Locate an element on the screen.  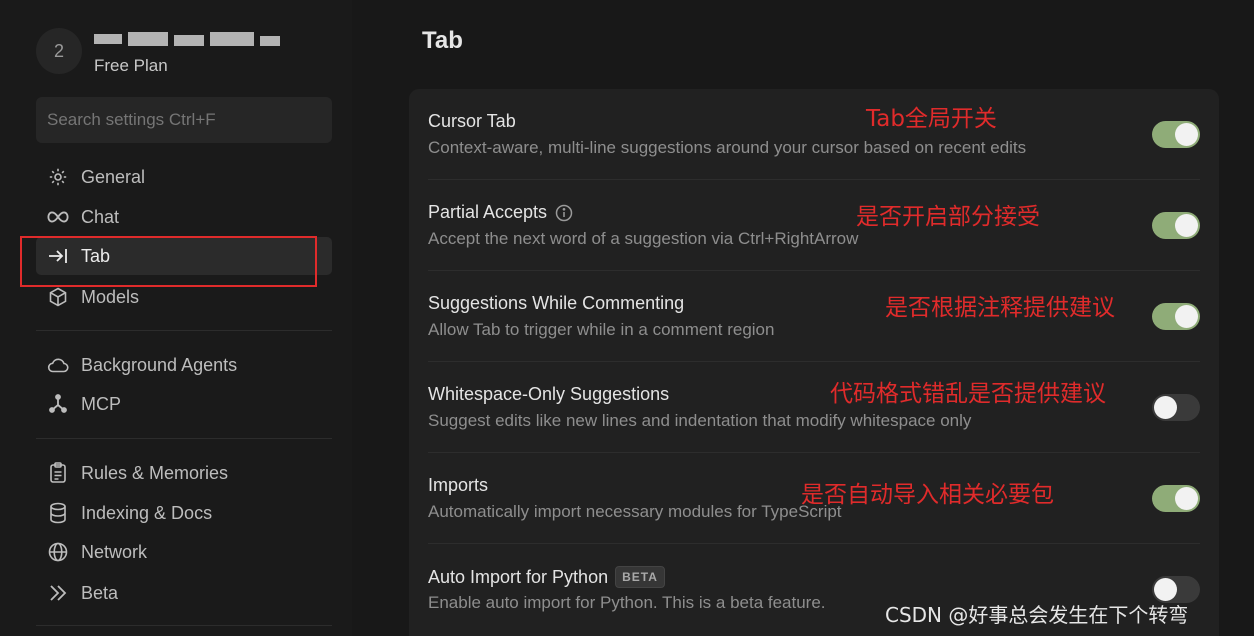
redacted-email is located at coordinates (187, 39).